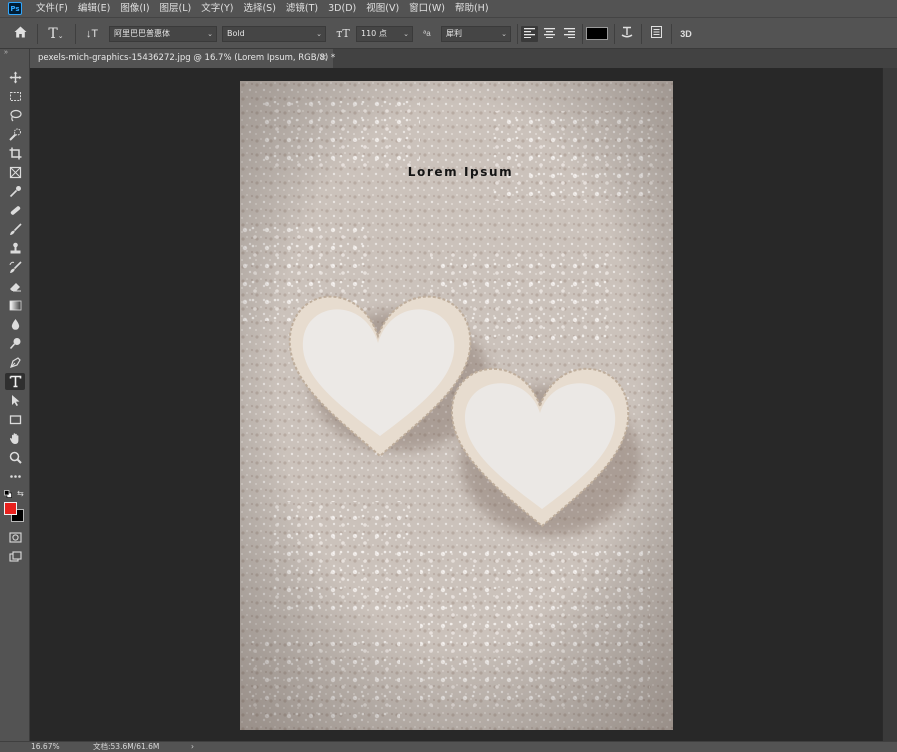 This screenshot has width=897, height=752. I want to click on canvas-text-layer: Lorem Ipsum, so click(456, 172).